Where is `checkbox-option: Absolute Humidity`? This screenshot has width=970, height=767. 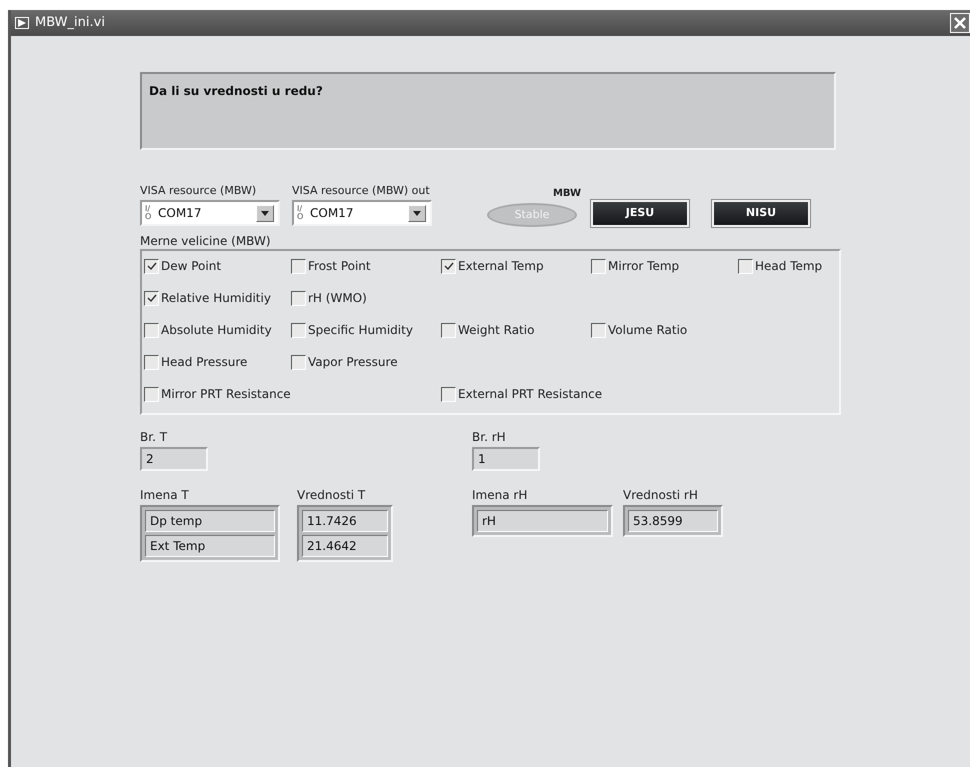
checkbox-option: Absolute Humidity is located at coordinates (217, 330).